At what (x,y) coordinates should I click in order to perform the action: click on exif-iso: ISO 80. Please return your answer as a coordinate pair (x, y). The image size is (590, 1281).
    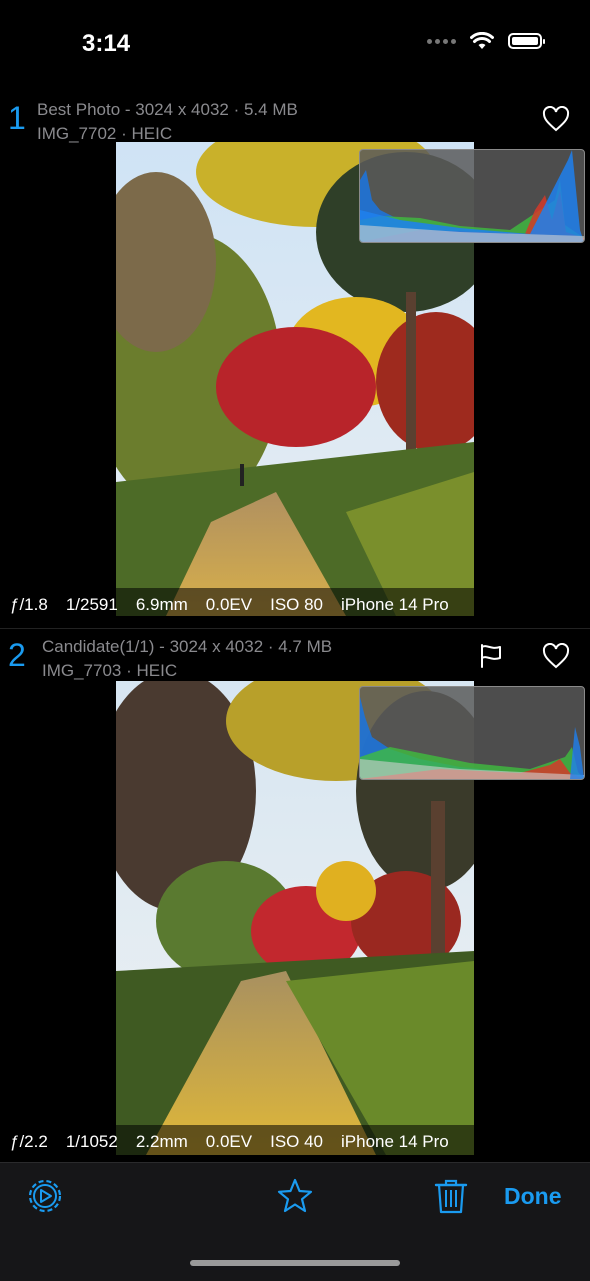
    Looking at the image, I should click on (297, 604).